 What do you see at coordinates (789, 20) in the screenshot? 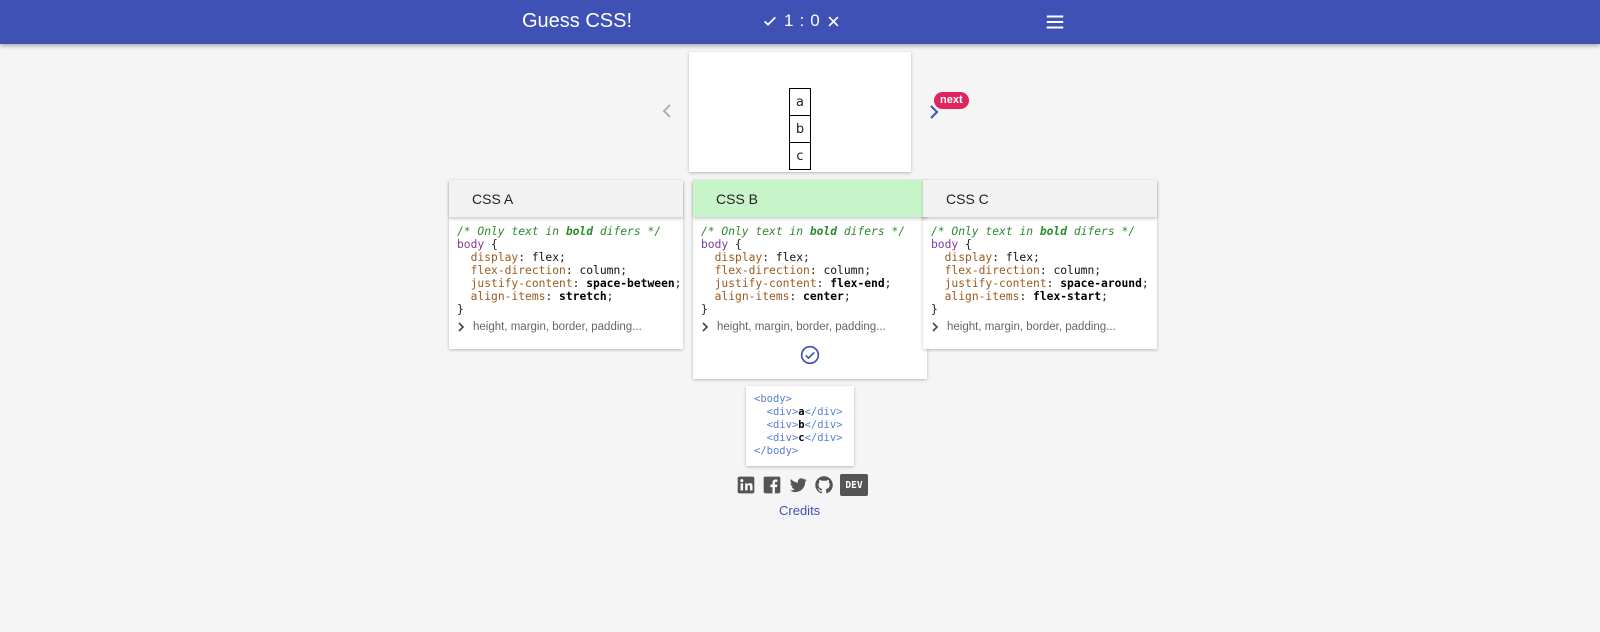
I see `score-correct: 1` at bounding box center [789, 20].